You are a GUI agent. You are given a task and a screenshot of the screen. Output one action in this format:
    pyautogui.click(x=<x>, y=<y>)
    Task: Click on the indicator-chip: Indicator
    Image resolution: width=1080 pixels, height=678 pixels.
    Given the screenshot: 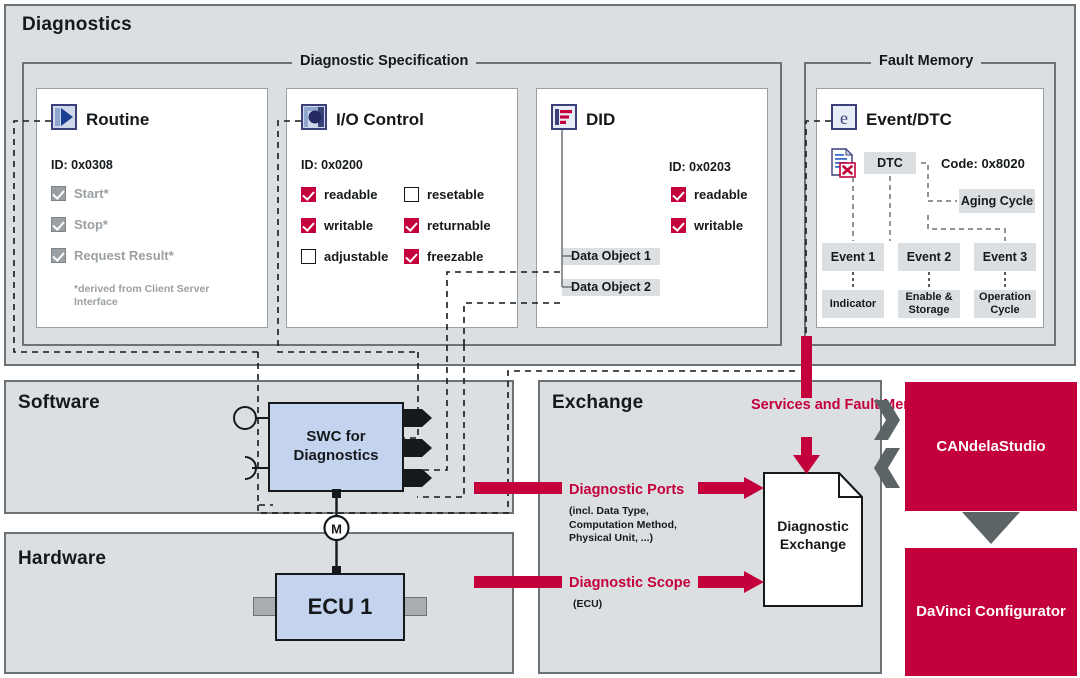 What is the action you would take?
    pyautogui.click(x=853, y=304)
    